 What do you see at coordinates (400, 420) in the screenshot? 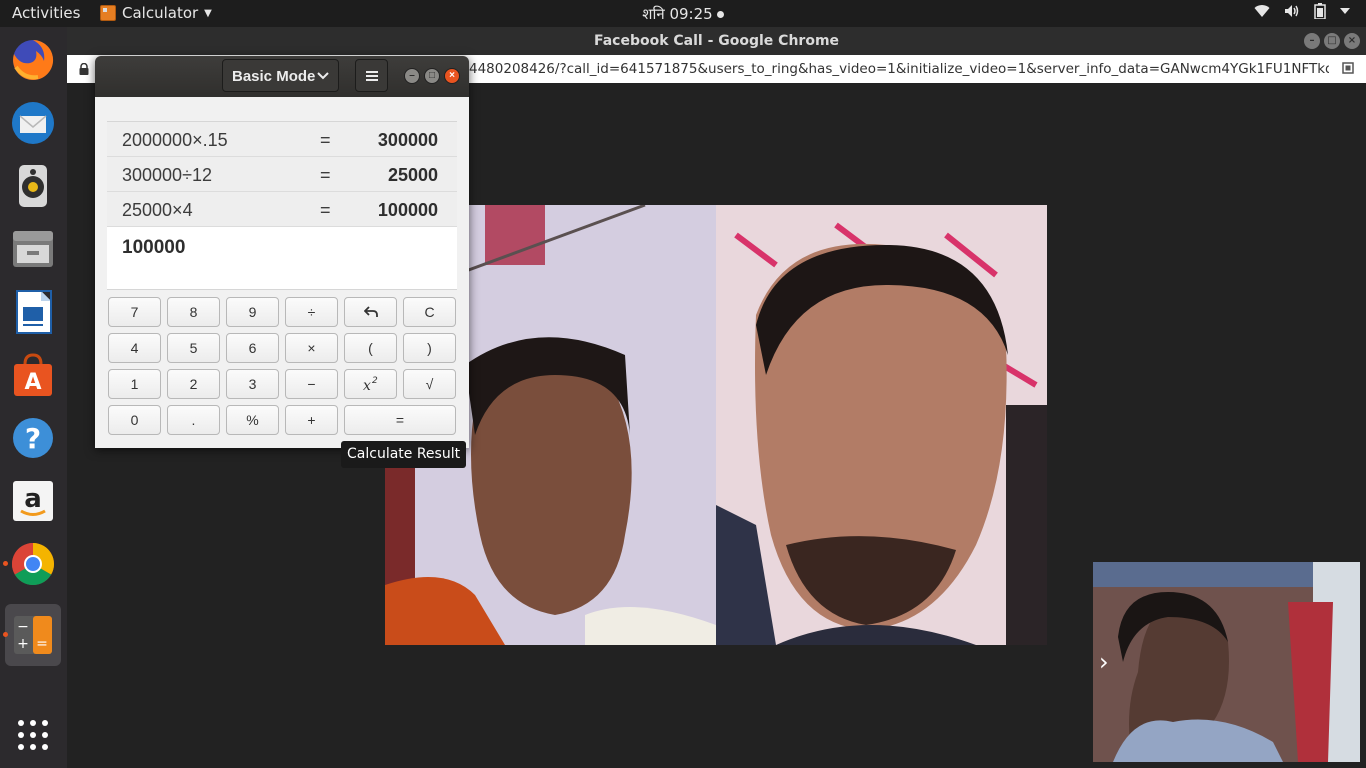
I see `key-equals: =` at bounding box center [400, 420].